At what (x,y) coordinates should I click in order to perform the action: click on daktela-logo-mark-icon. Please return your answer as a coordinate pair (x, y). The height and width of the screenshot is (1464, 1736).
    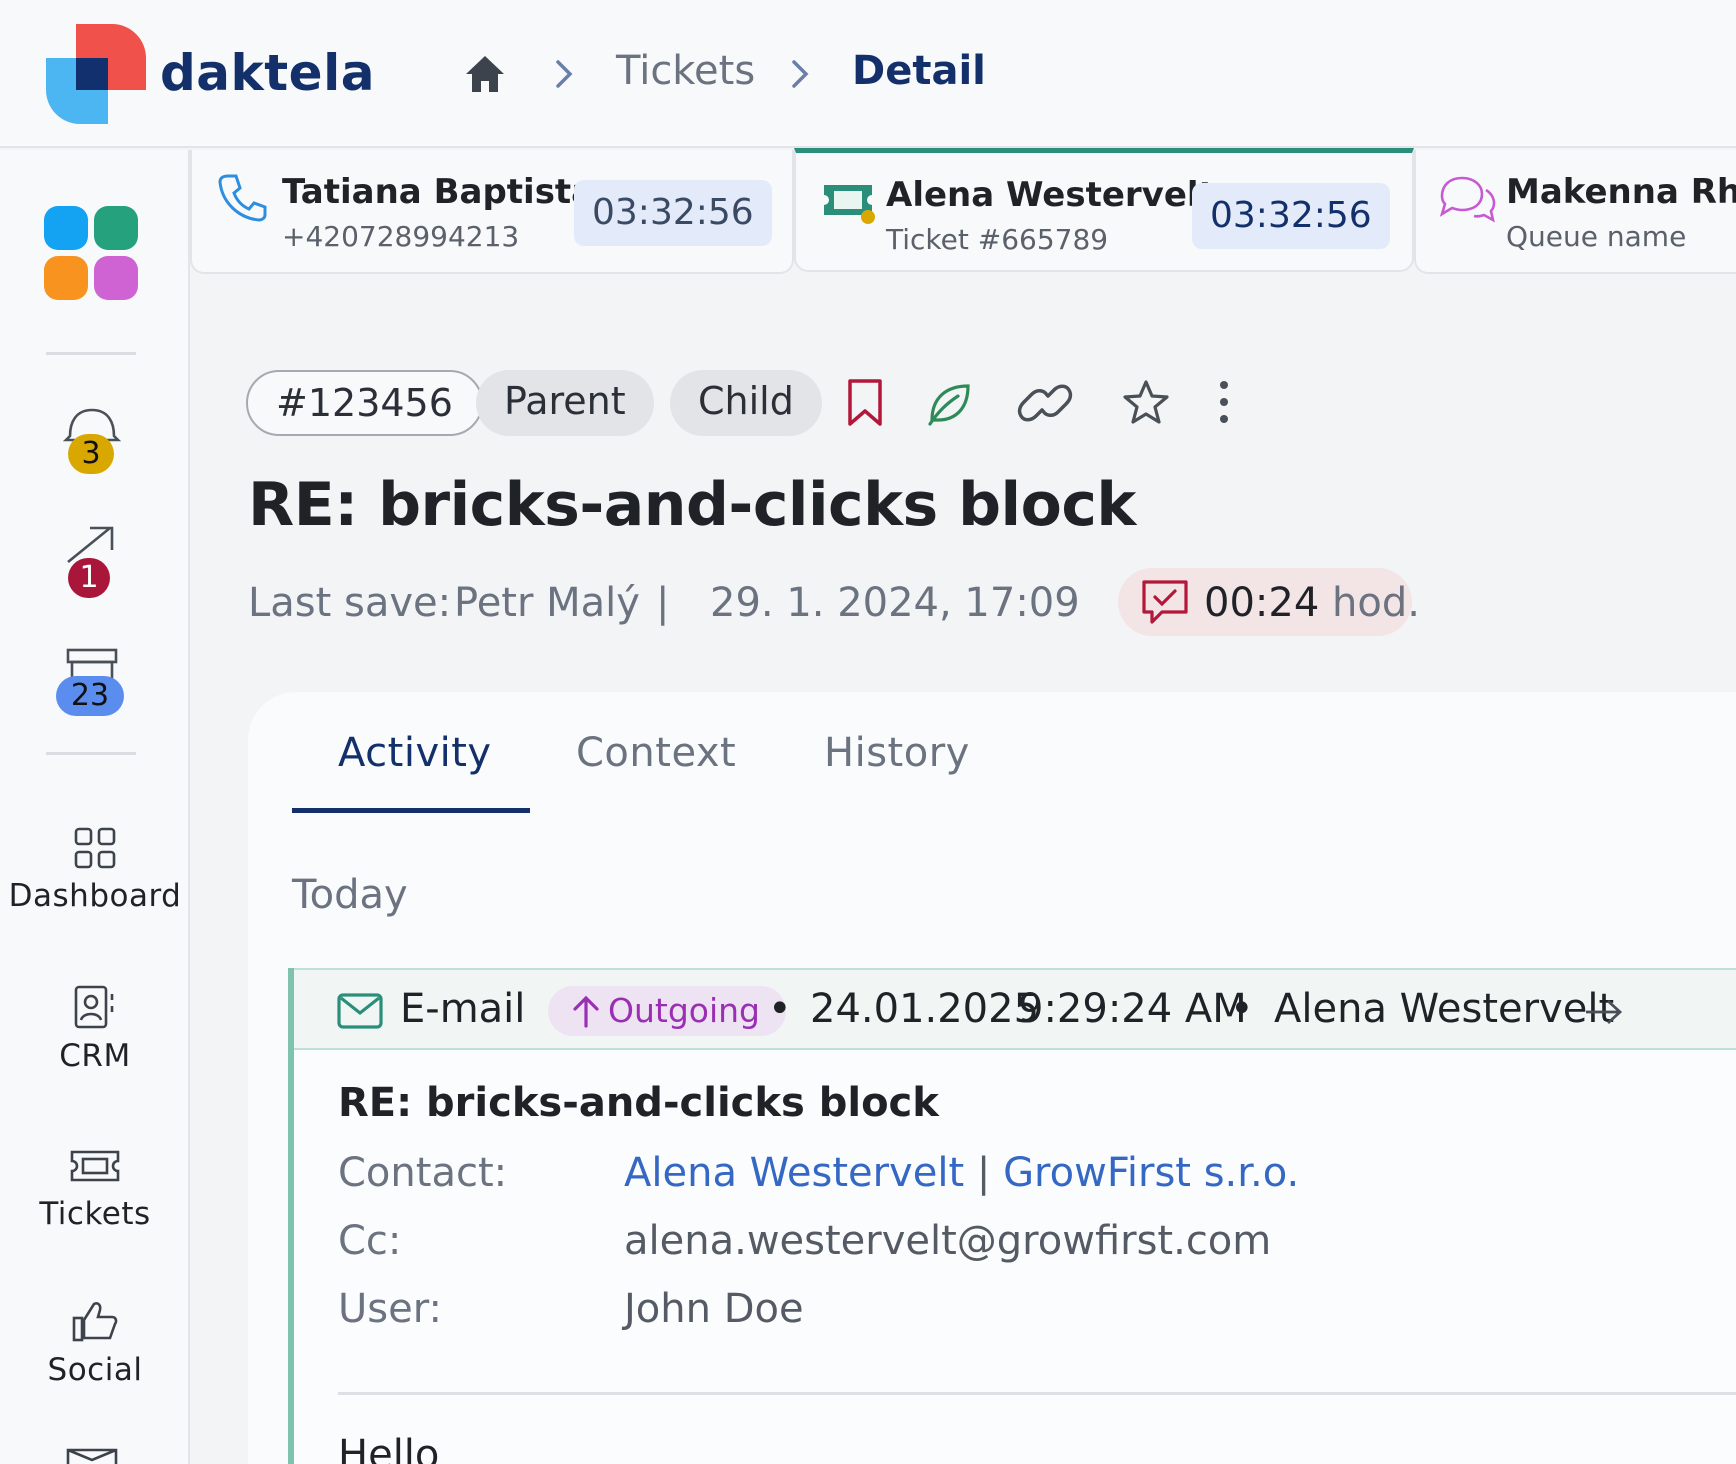
    Looking at the image, I should click on (96, 74).